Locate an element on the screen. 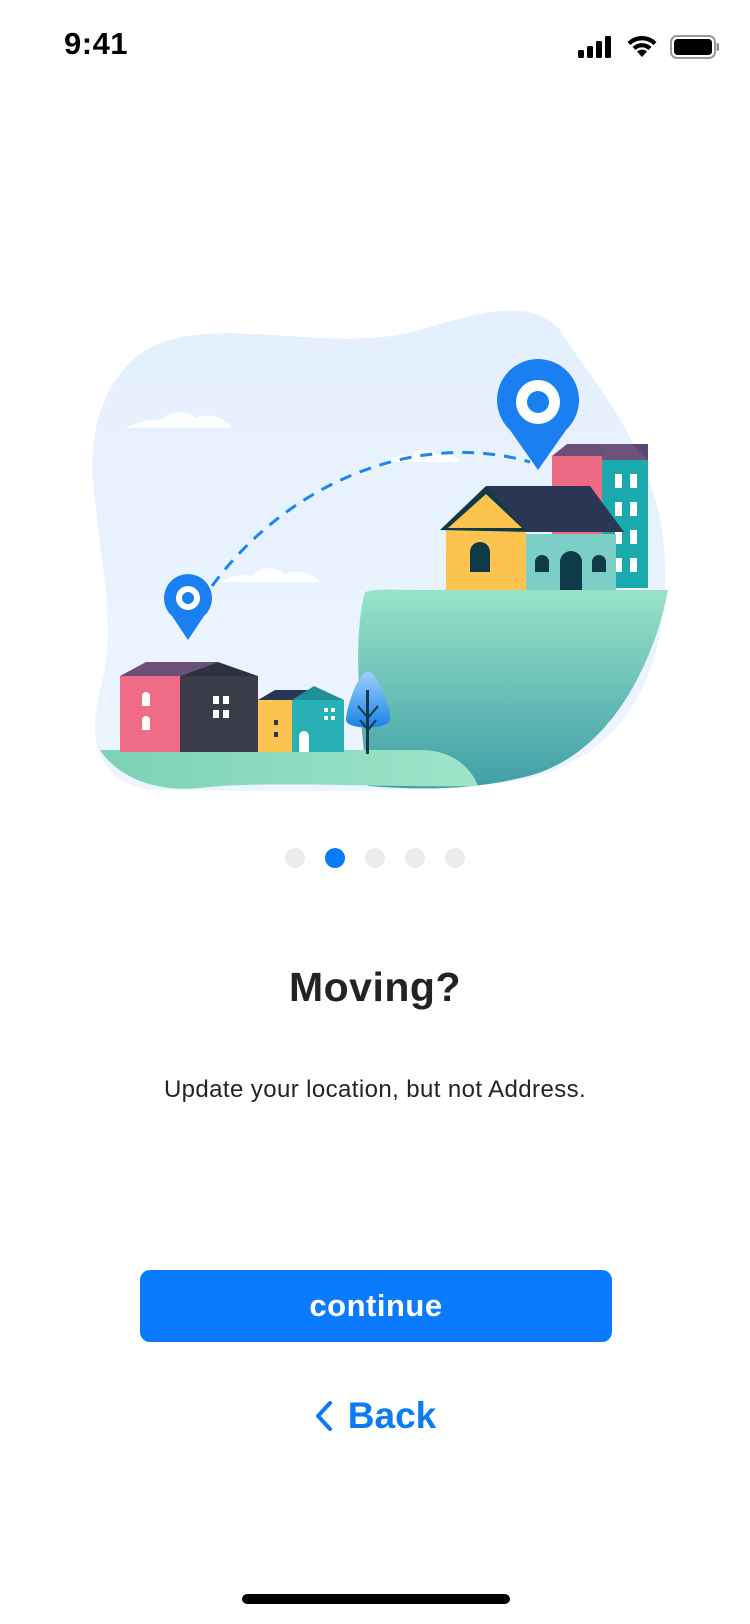  pagination-dots is located at coordinates (375, 858).